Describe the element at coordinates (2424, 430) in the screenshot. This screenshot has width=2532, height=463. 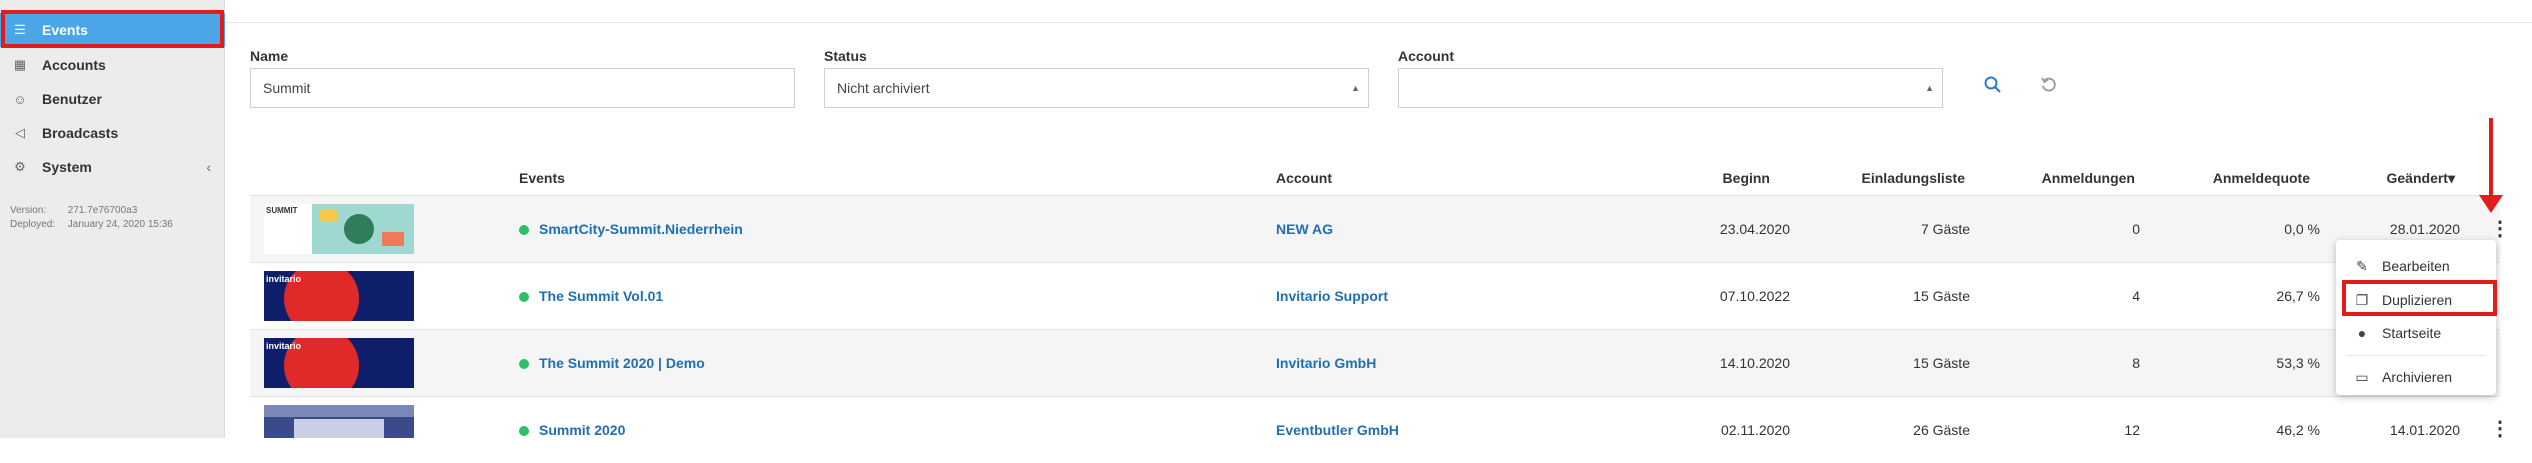
I see `geaendert-value: 14.01.2020` at that location.